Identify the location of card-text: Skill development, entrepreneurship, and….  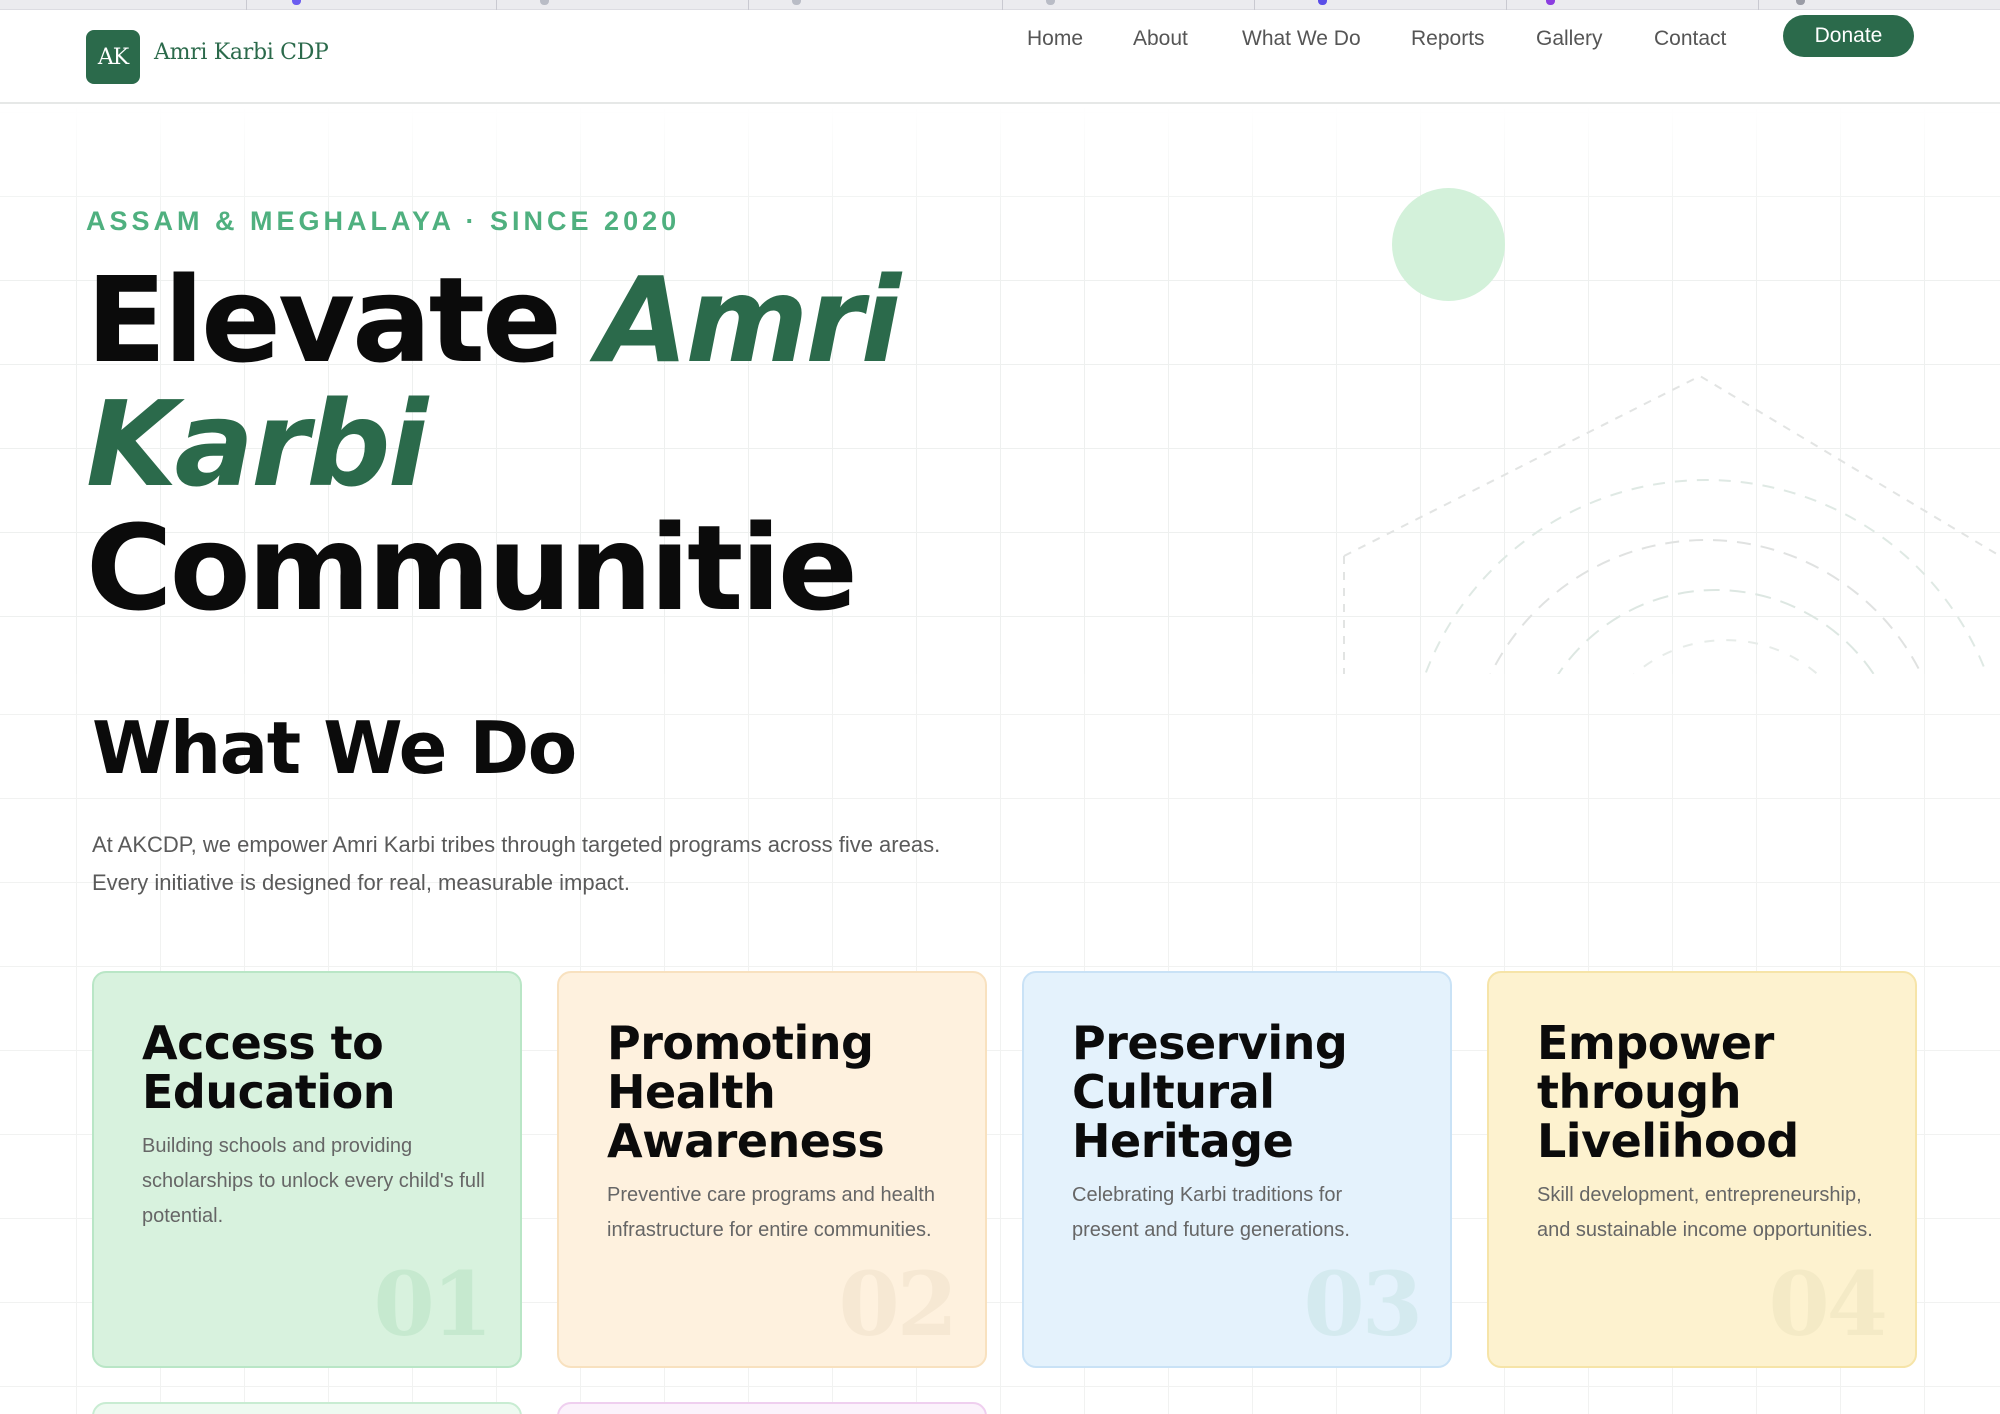
(1705, 1212).